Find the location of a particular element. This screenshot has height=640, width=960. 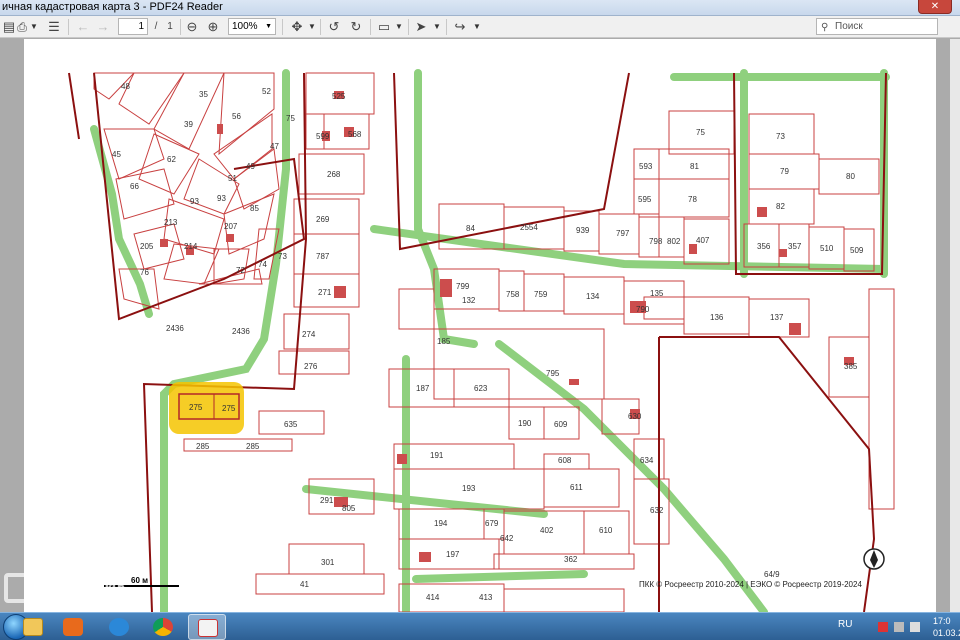

network-icon is located at coordinates (899, 627).